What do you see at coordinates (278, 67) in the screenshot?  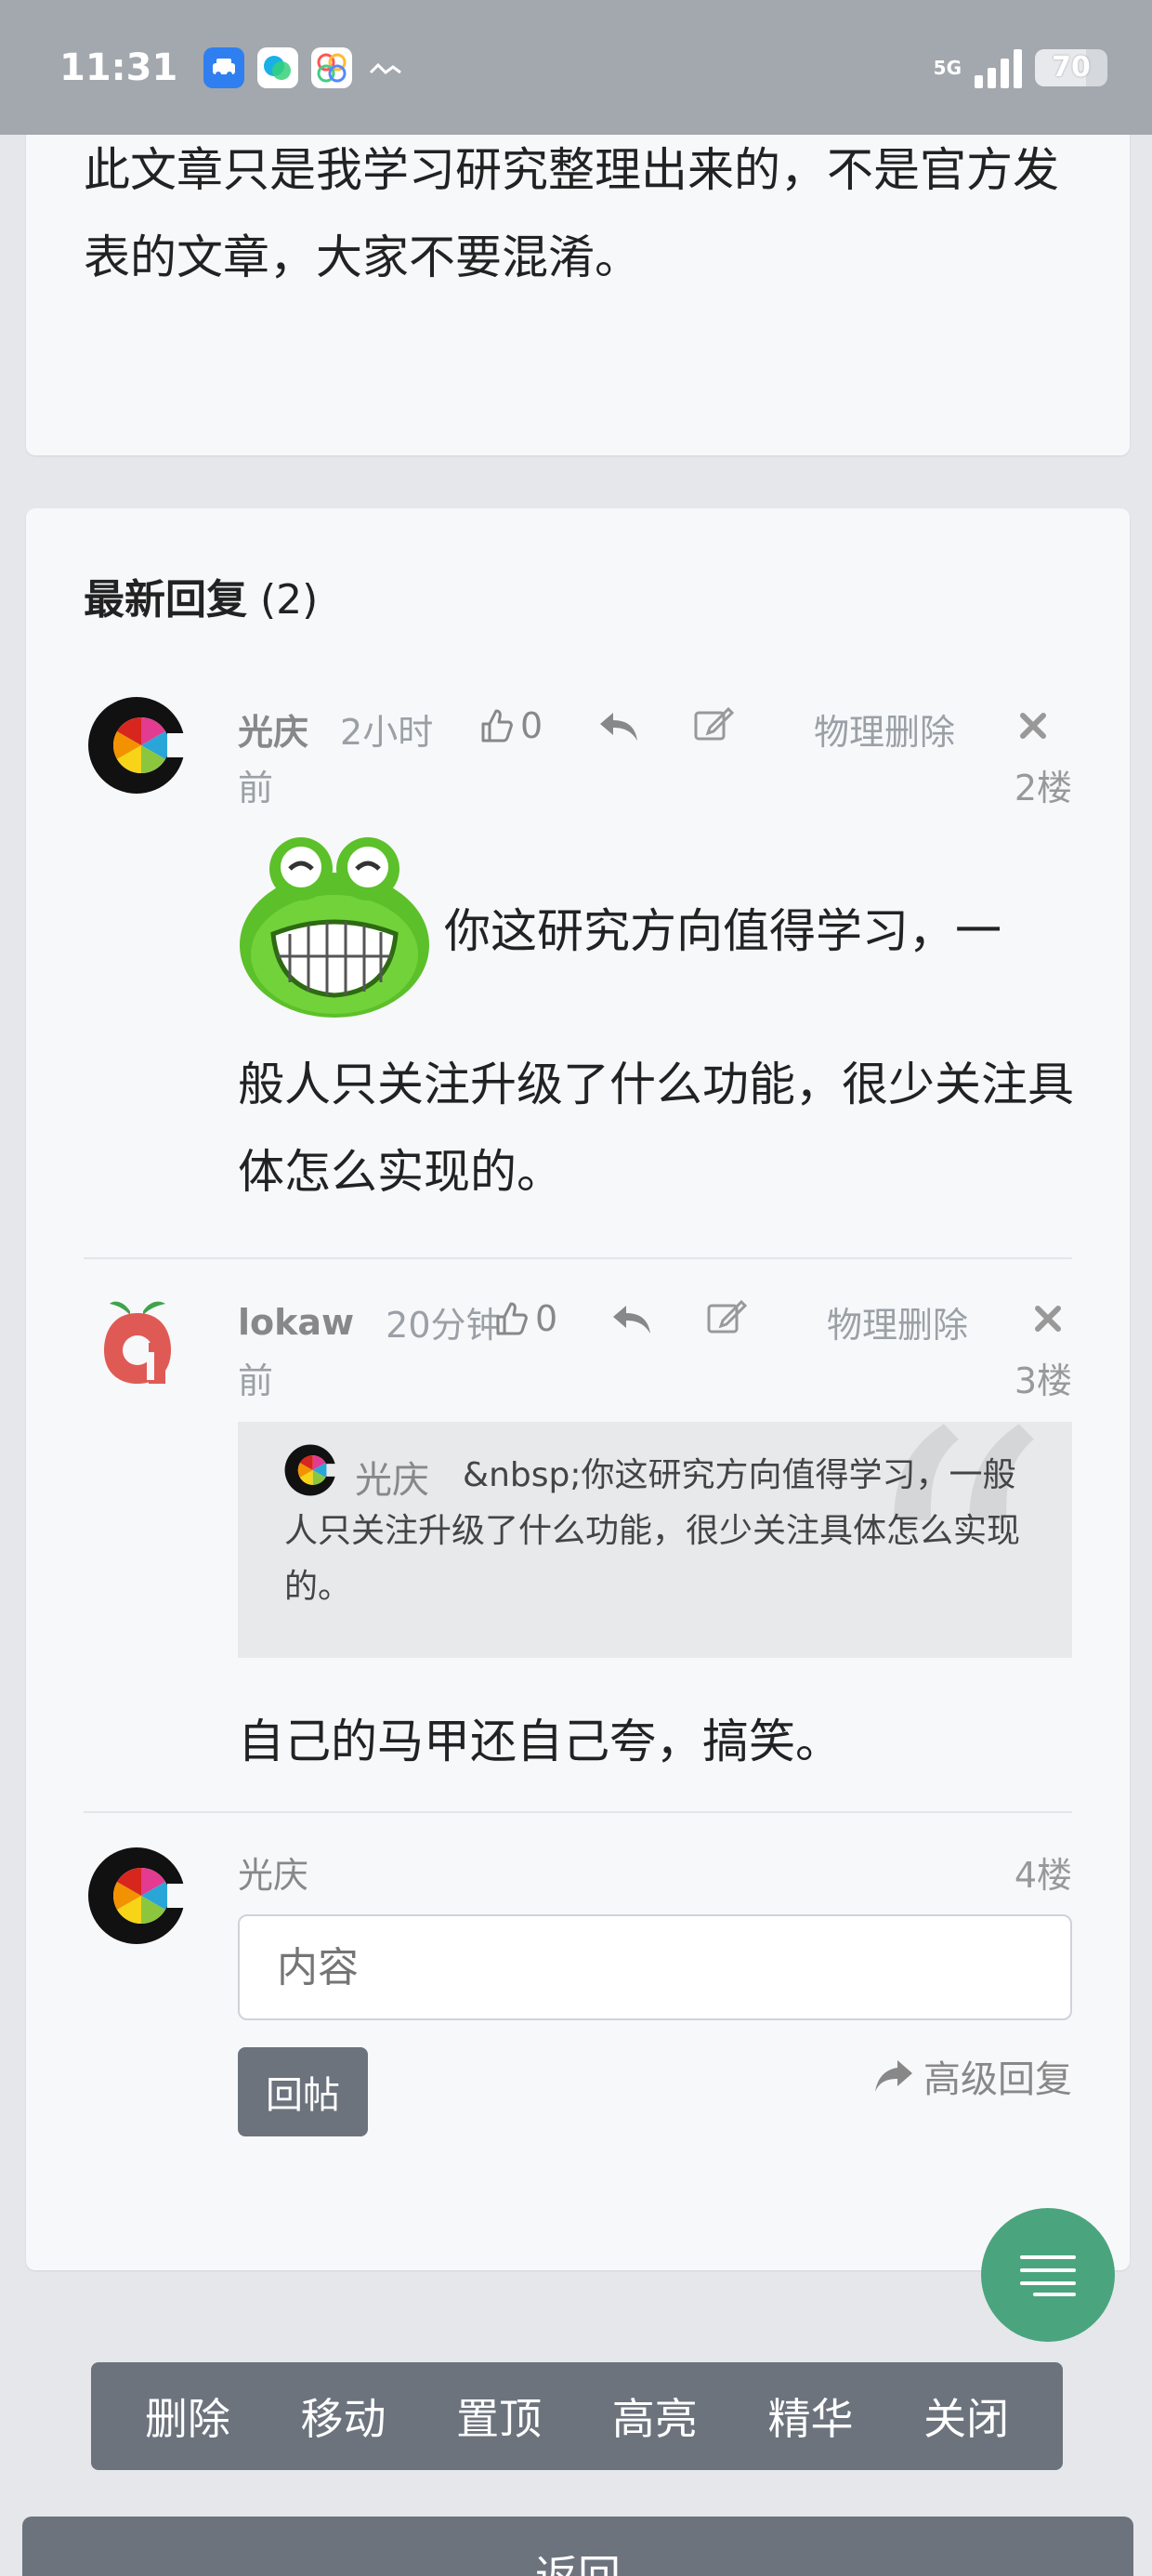 I see `blob-app-icon` at bounding box center [278, 67].